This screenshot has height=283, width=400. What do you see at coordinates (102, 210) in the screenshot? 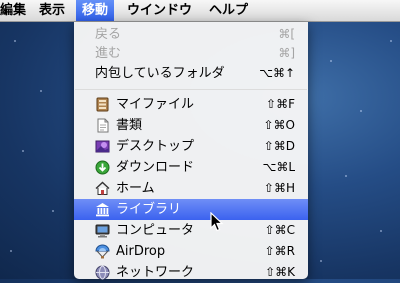
I see `library-icon` at bounding box center [102, 210].